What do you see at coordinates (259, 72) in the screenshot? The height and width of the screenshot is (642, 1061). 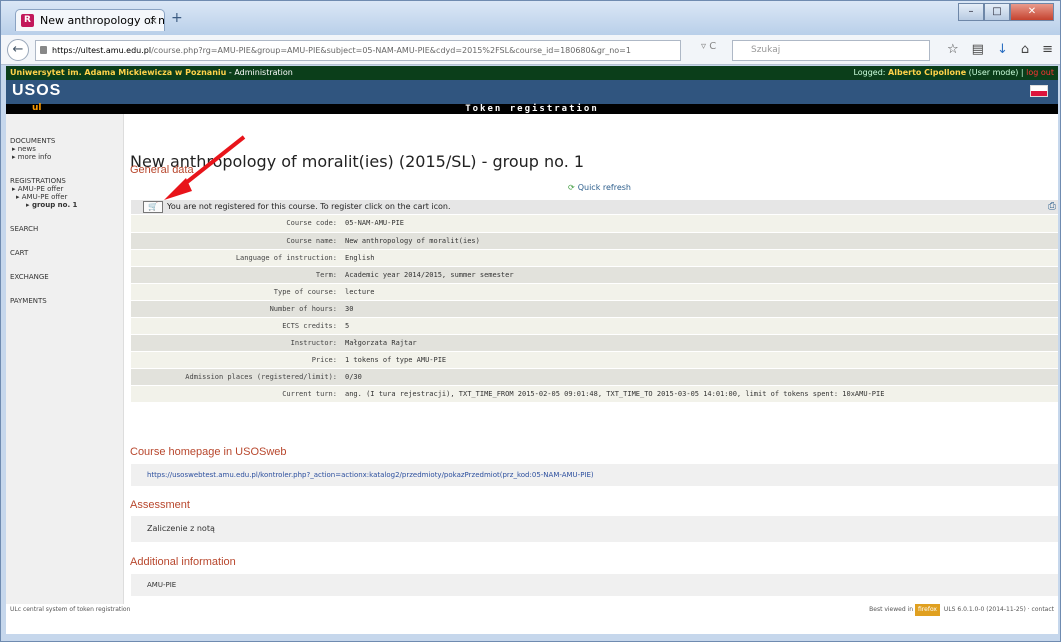 I see `admin-label: - Administration` at bounding box center [259, 72].